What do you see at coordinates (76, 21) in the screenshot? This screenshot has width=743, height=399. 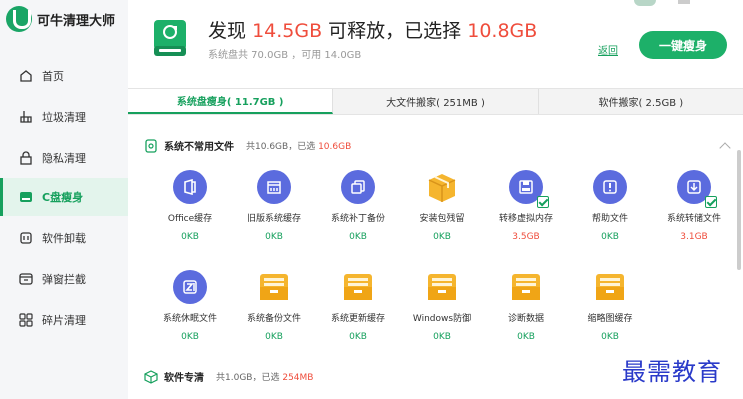 I see `app-title: 可牛清理大师` at bounding box center [76, 21].